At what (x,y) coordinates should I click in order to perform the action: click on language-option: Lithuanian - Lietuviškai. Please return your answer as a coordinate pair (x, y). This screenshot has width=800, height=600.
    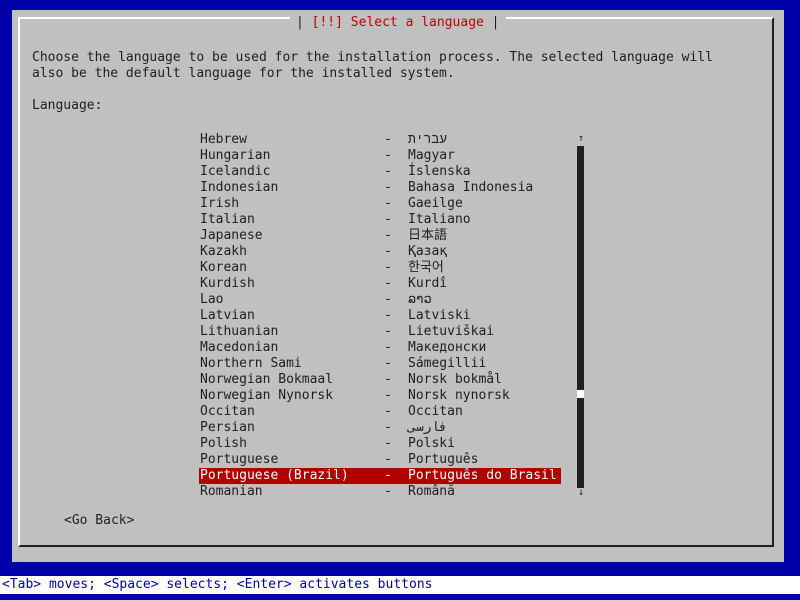
    Looking at the image, I should click on (380, 332).